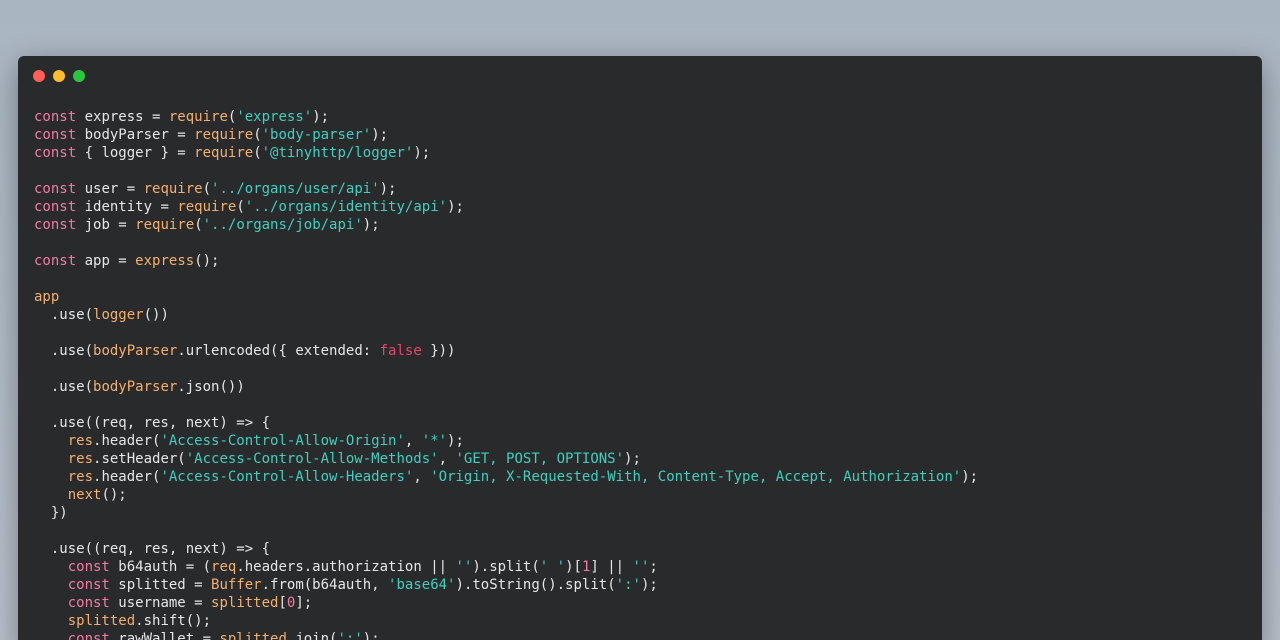 The width and height of the screenshot is (1280, 640). What do you see at coordinates (628, 585) in the screenshot?
I see `code-token: ':'` at bounding box center [628, 585].